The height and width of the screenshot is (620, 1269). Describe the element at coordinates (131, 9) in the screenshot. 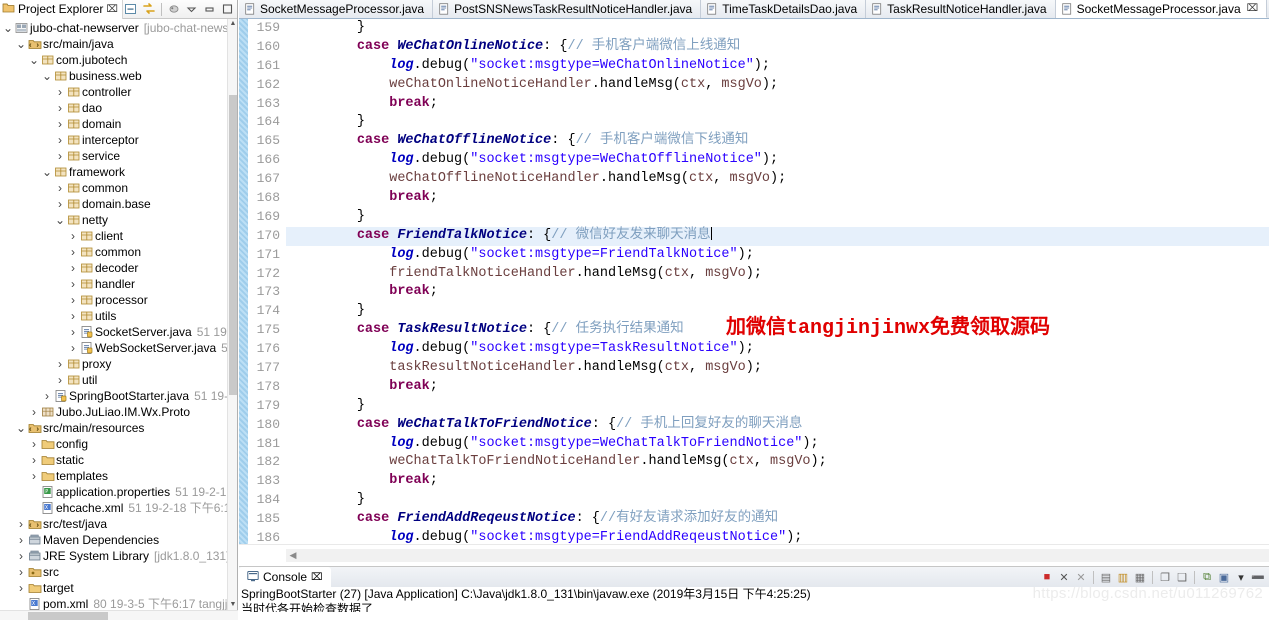

I see `collapse-all-icon` at that location.